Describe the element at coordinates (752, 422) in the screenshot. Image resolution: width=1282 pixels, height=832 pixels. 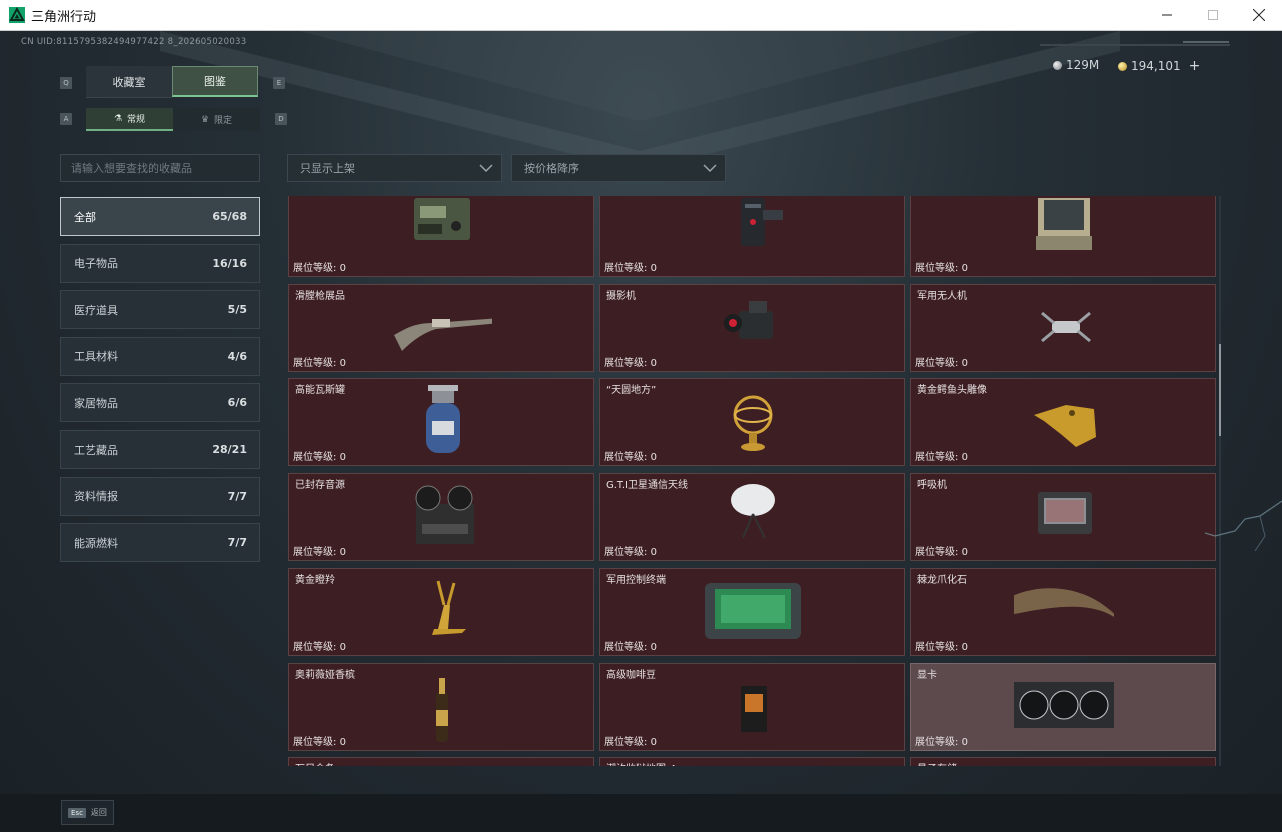
I see `collection-item-card: “天圆地方” 展位等级: 0` at that location.